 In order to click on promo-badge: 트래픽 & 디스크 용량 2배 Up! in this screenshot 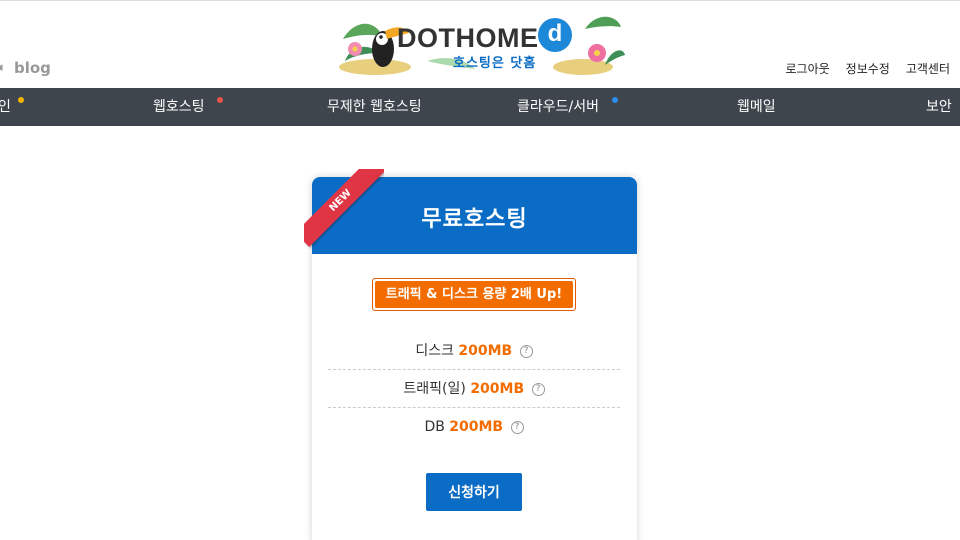, I will do `click(474, 294)`.